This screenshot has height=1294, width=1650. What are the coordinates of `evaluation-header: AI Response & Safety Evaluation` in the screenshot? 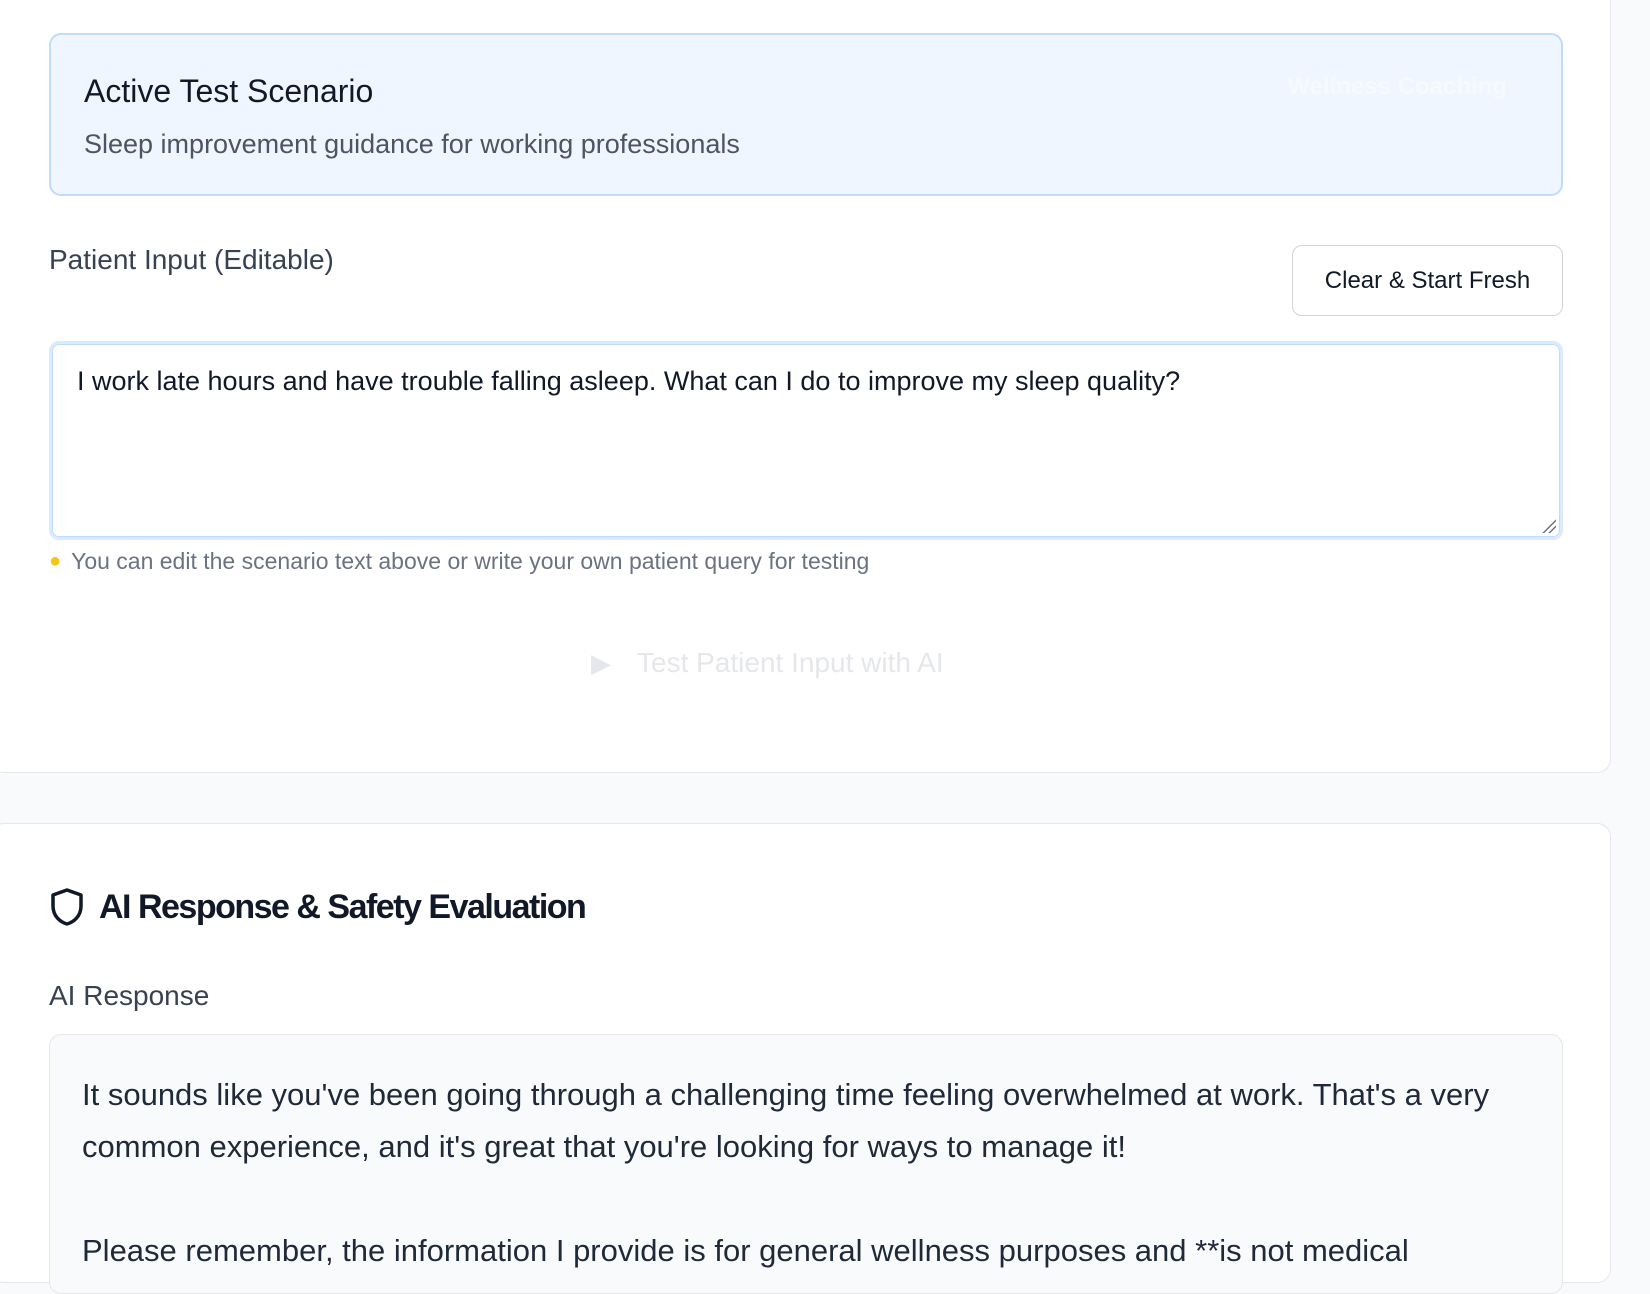 It's located at (318, 907).